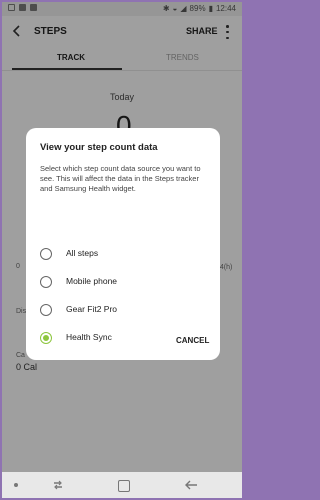 This screenshot has width=320, height=500. What do you see at coordinates (125, 284) in the screenshot?
I see `option-mobile-phone: Mobile phone` at bounding box center [125, 284].